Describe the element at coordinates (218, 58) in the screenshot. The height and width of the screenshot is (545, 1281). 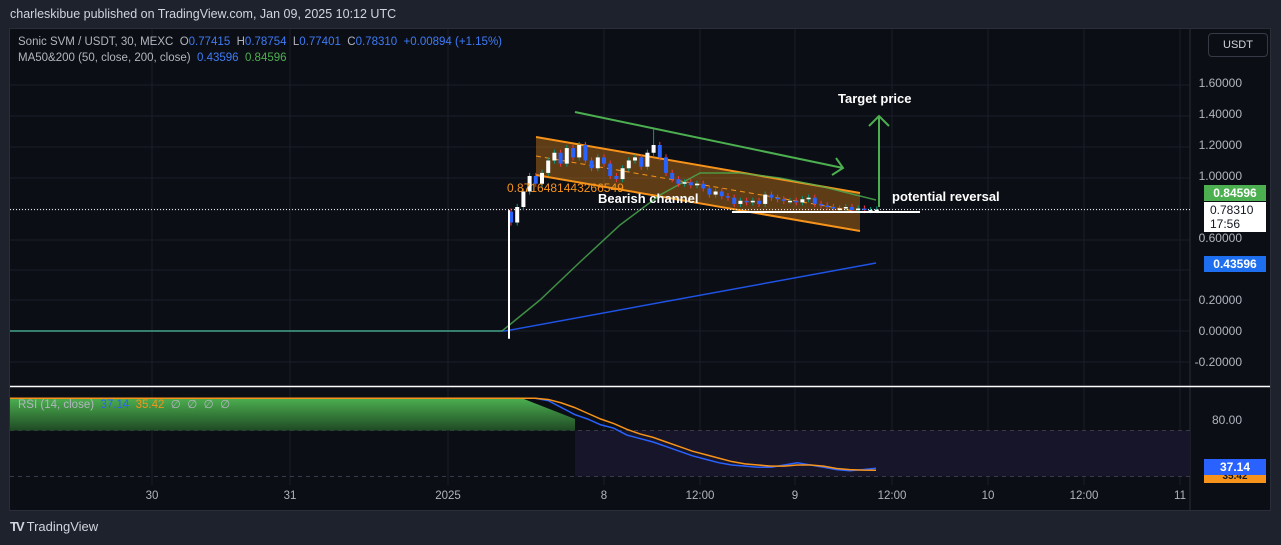
I see `ma200-value: 0.43596` at that location.